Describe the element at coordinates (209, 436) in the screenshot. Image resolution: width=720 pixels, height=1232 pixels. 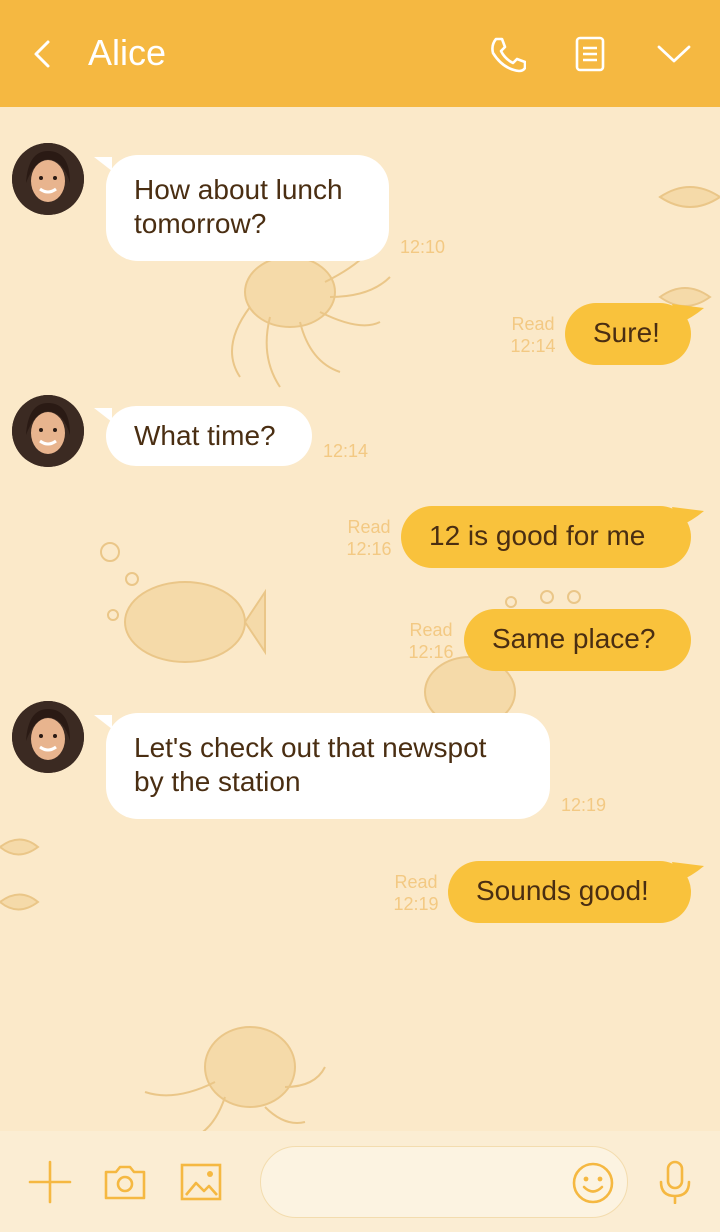
I see `message-bubble-incoming: What time?` at that location.